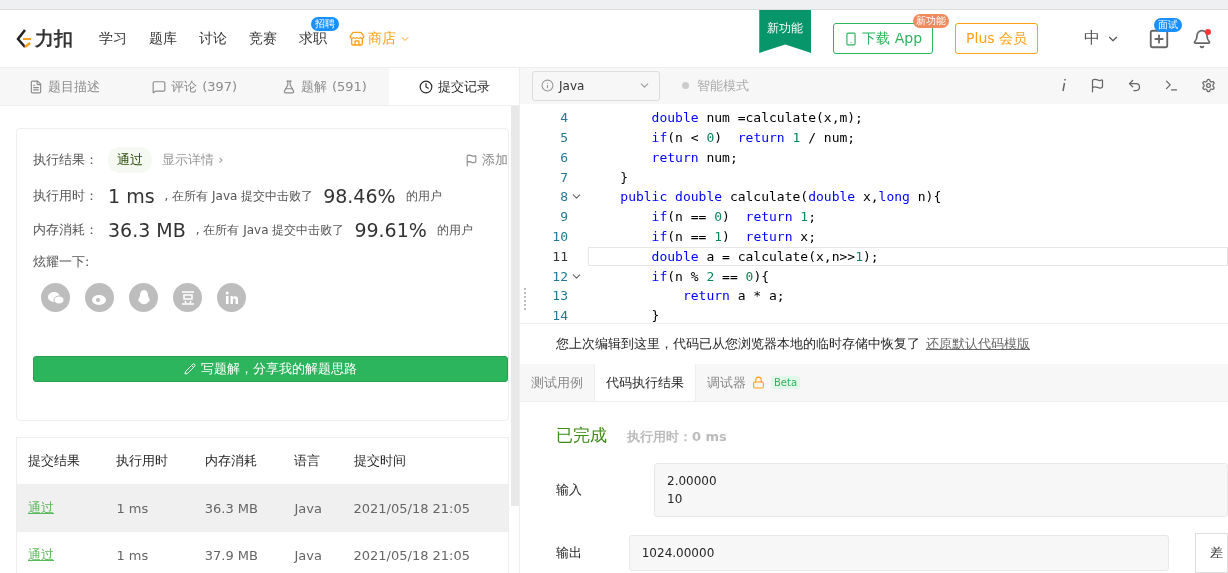 The image size is (1228, 573). Describe the element at coordinates (758, 383) in the screenshot. I see `lock-icon` at that location.